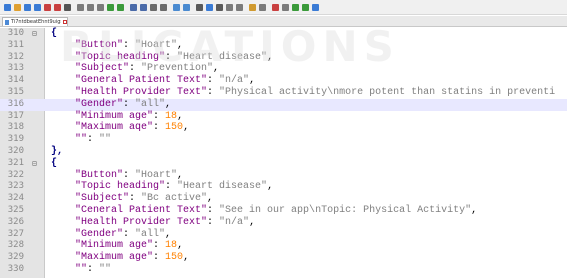 Image resolution: width=567 pixels, height=278 pixels. Describe the element at coordinates (239, 7) in the screenshot. I see `function-list-icon` at that location.